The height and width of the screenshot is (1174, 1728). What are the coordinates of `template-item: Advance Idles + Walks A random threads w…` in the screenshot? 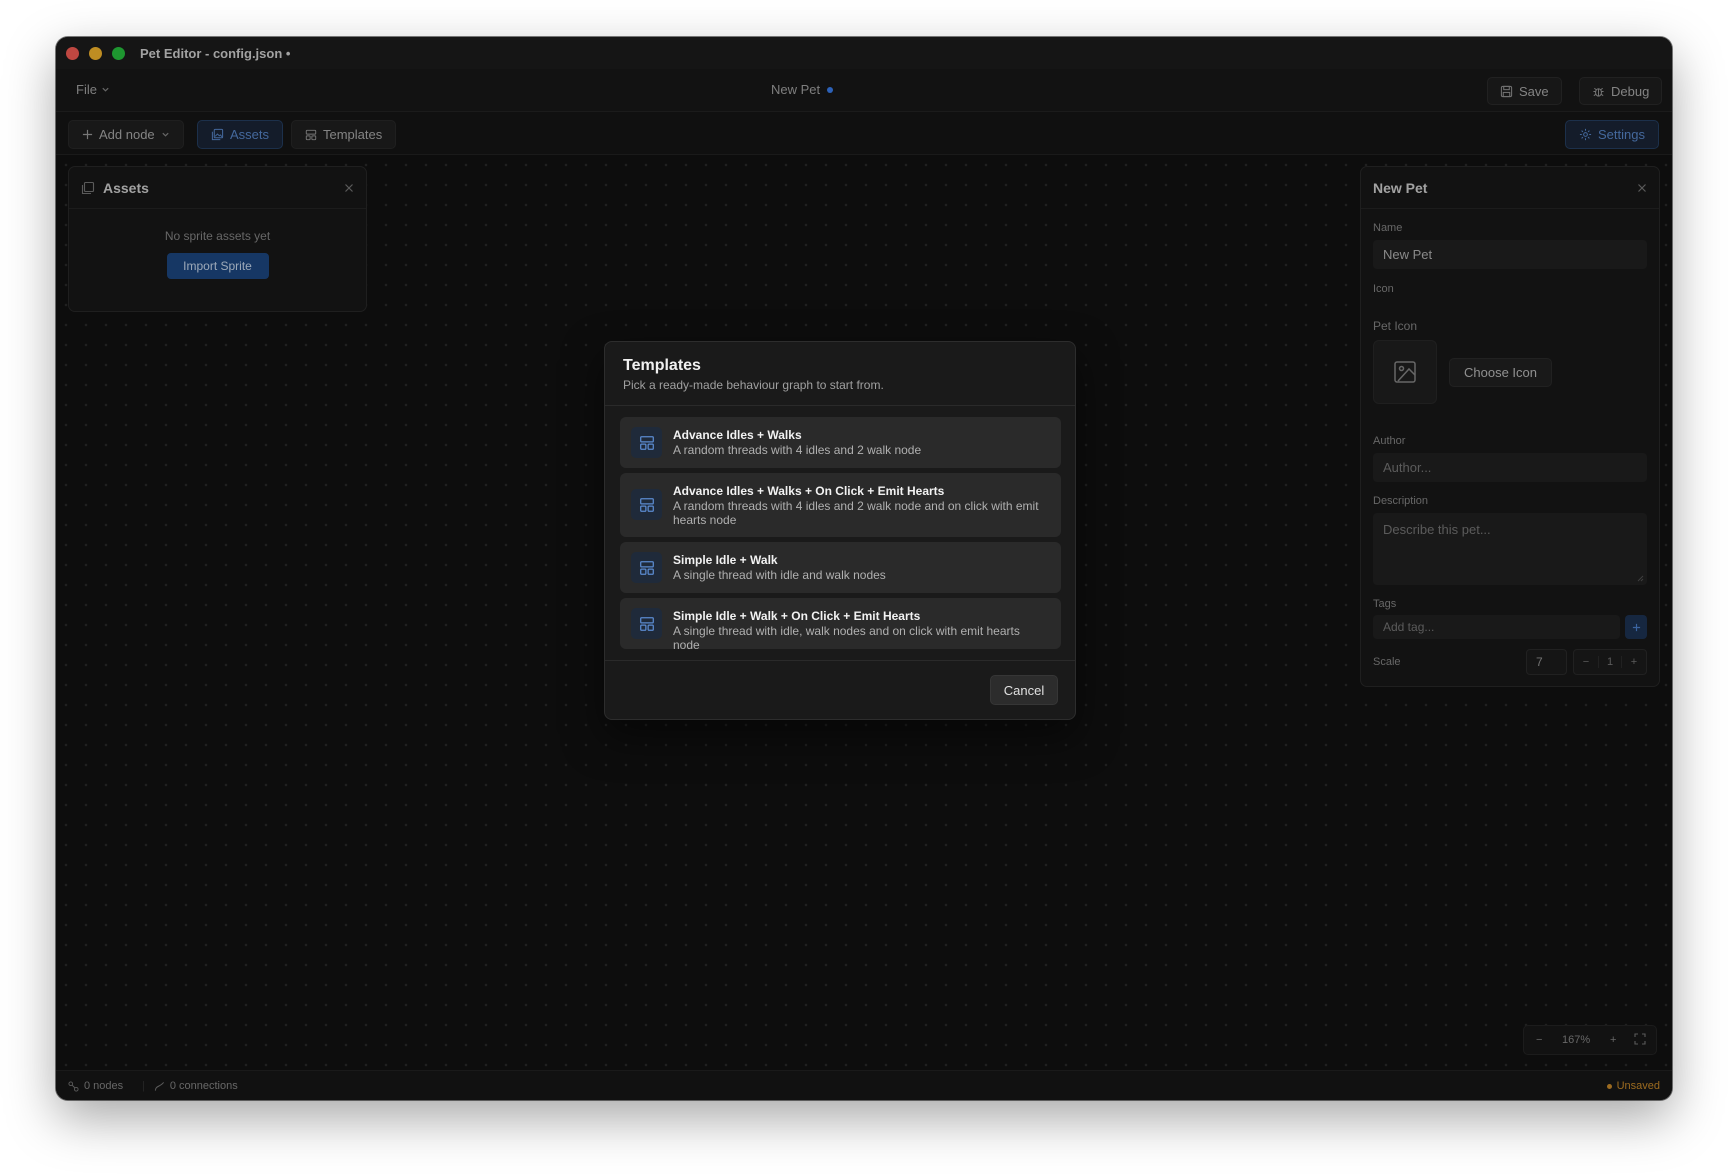 It's located at (840, 442).